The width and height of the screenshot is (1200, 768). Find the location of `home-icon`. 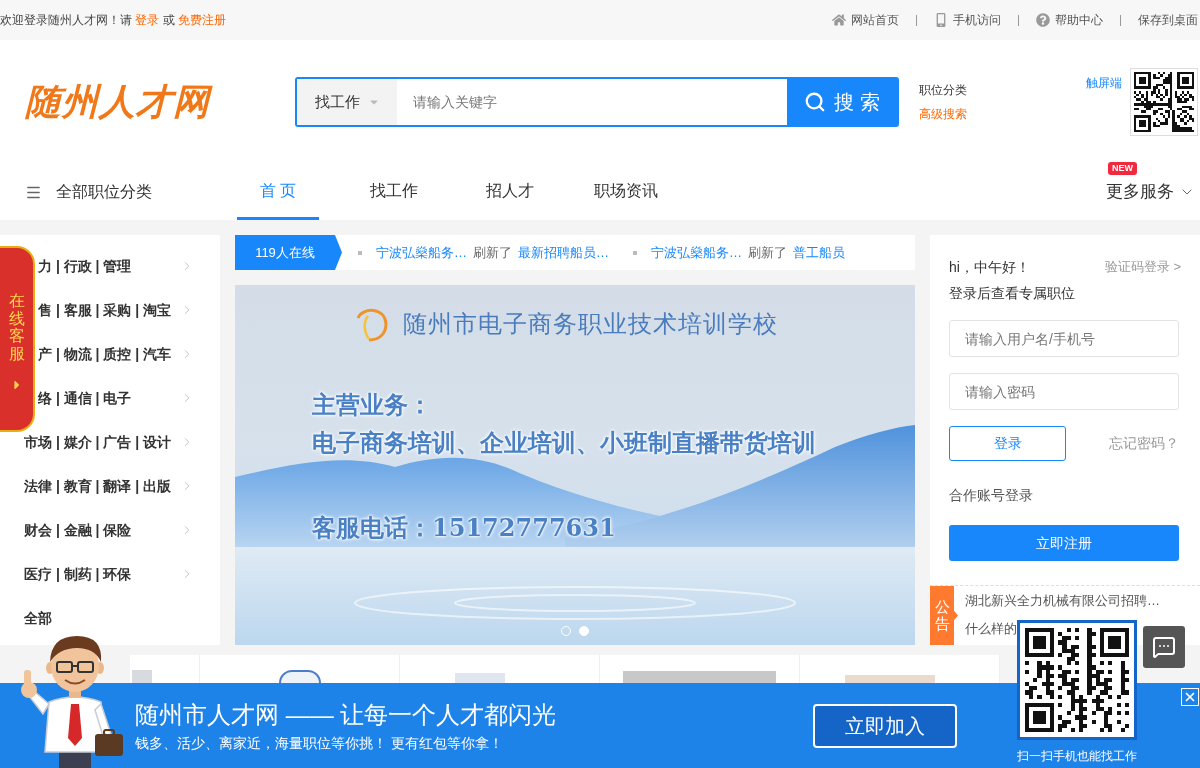

home-icon is located at coordinates (839, 20).